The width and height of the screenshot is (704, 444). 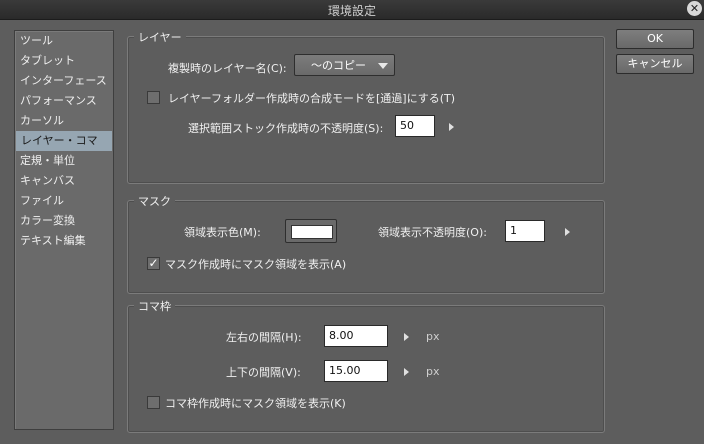 What do you see at coordinates (264, 337) in the screenshot?
I see `h-gap-label: 左右の間隔(H):` at bounding box center [264, 337].